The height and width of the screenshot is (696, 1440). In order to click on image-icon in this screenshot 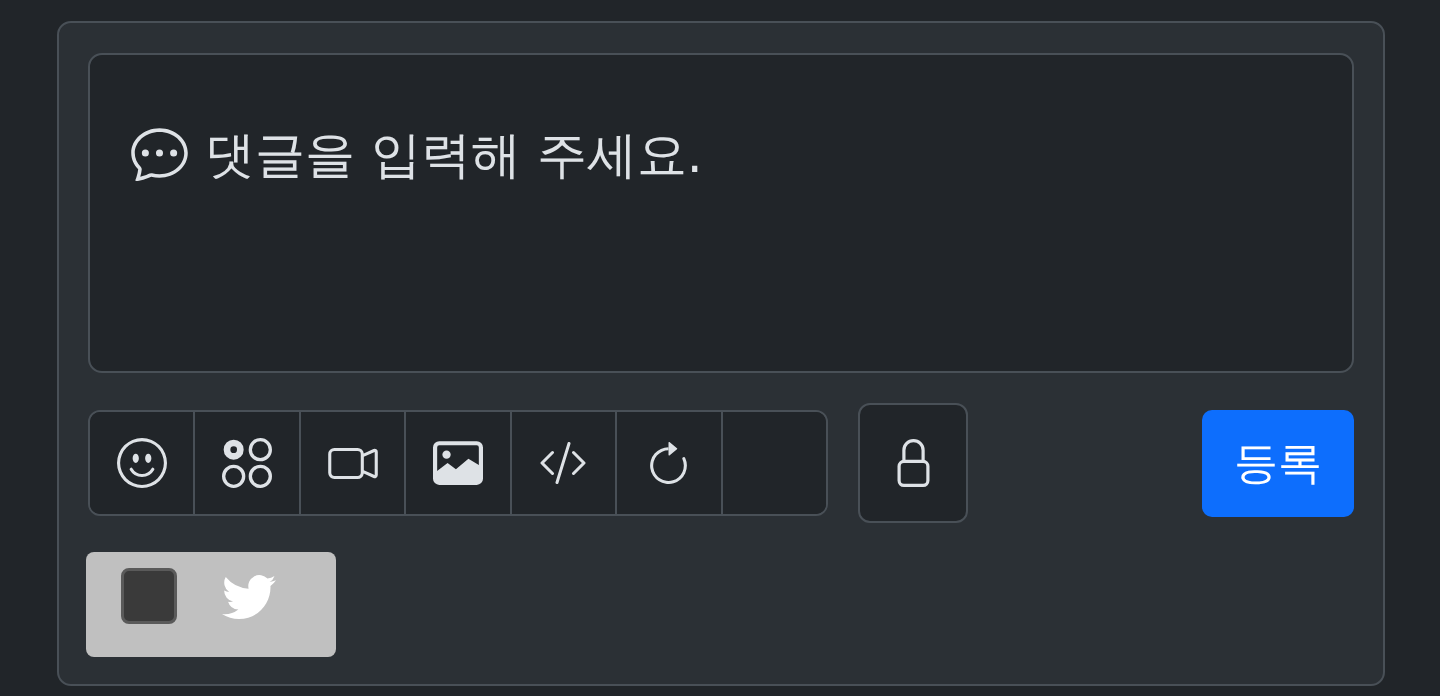, I will do `click(457, 463)`.